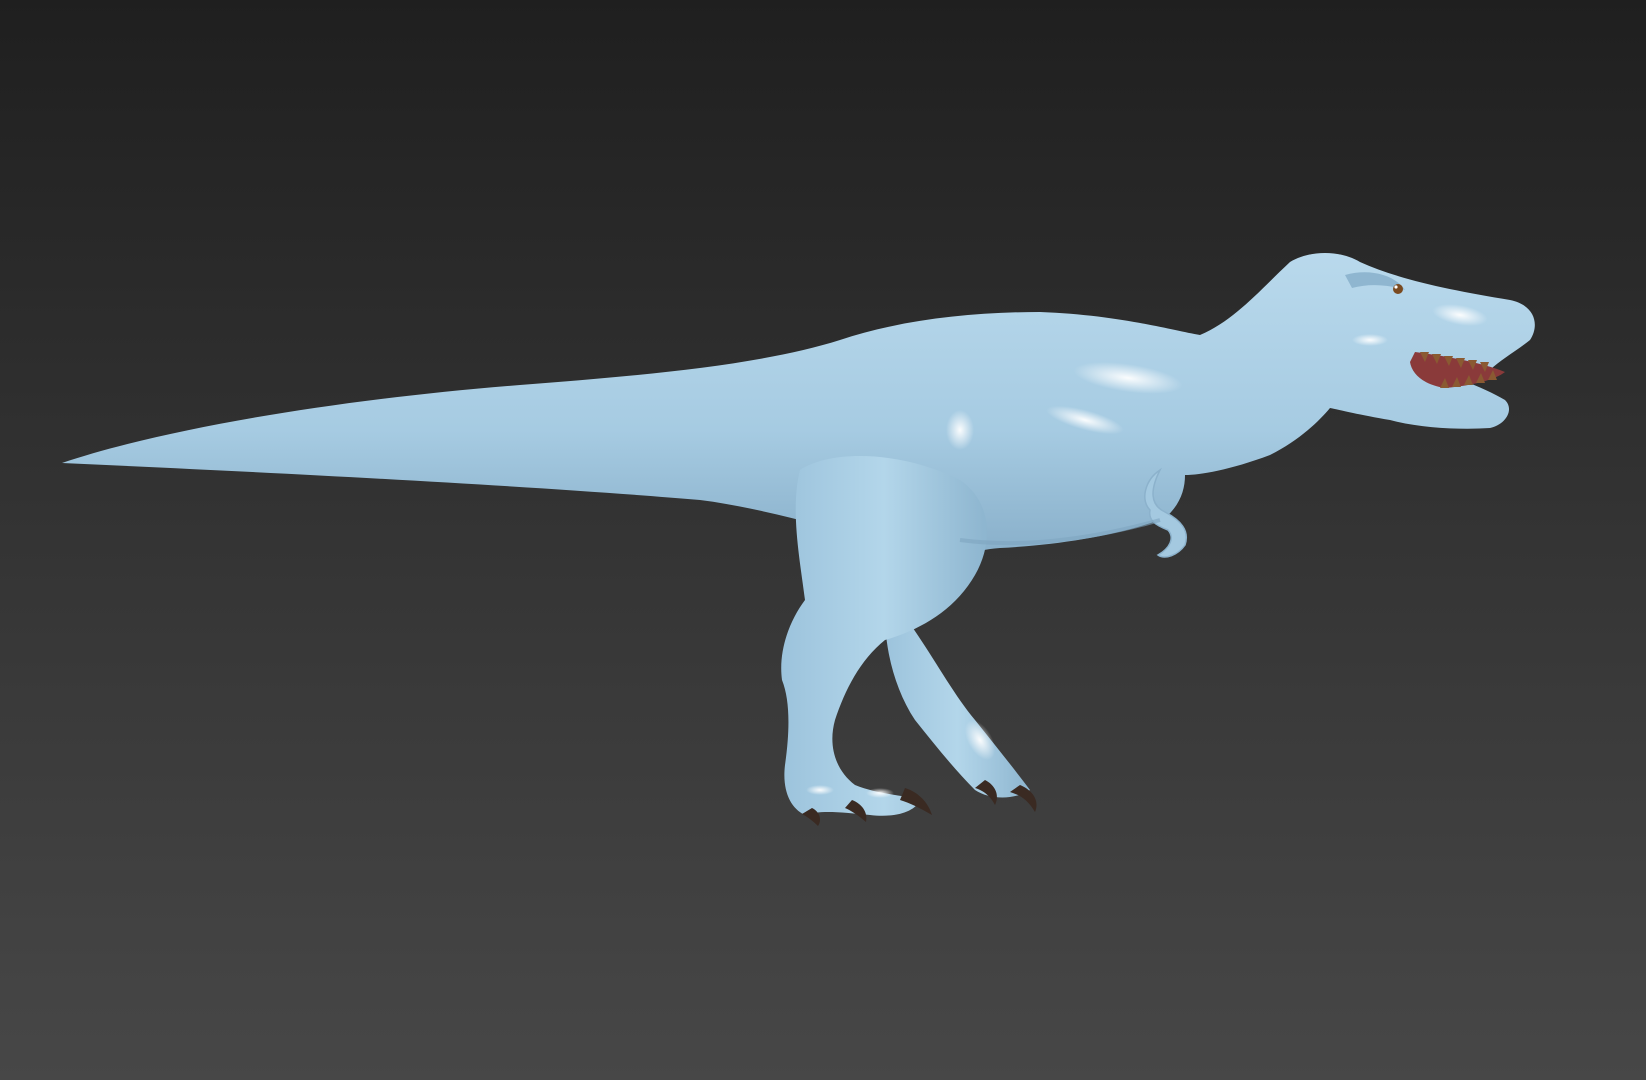 This screenshot has height=1080, width=1646. I want to click on near-leg, so click(884, 641).